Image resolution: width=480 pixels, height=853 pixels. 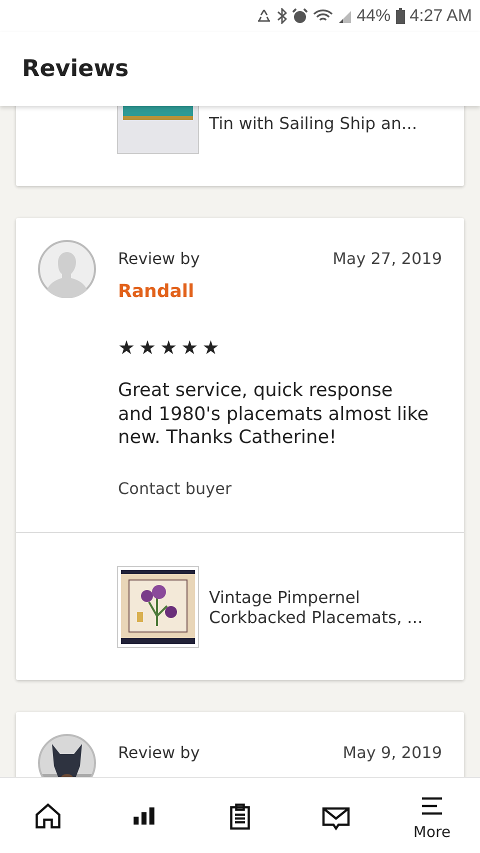 What do you see at coordinates (274, 414) in the screenshot?
I see `review-text: Great service, quick response and 1980's placemats almost like new. Thanks Catherine!` at bounding box center [274, 414].